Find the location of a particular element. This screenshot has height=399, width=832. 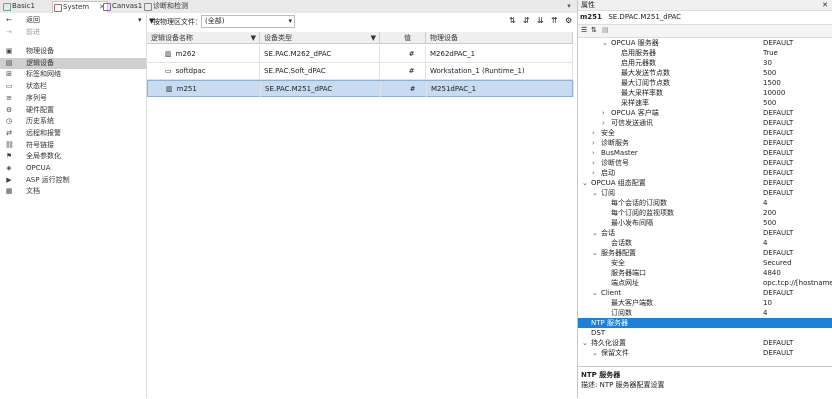

nav-item: ≡ 序列号 is located at coordinates (73, 98).